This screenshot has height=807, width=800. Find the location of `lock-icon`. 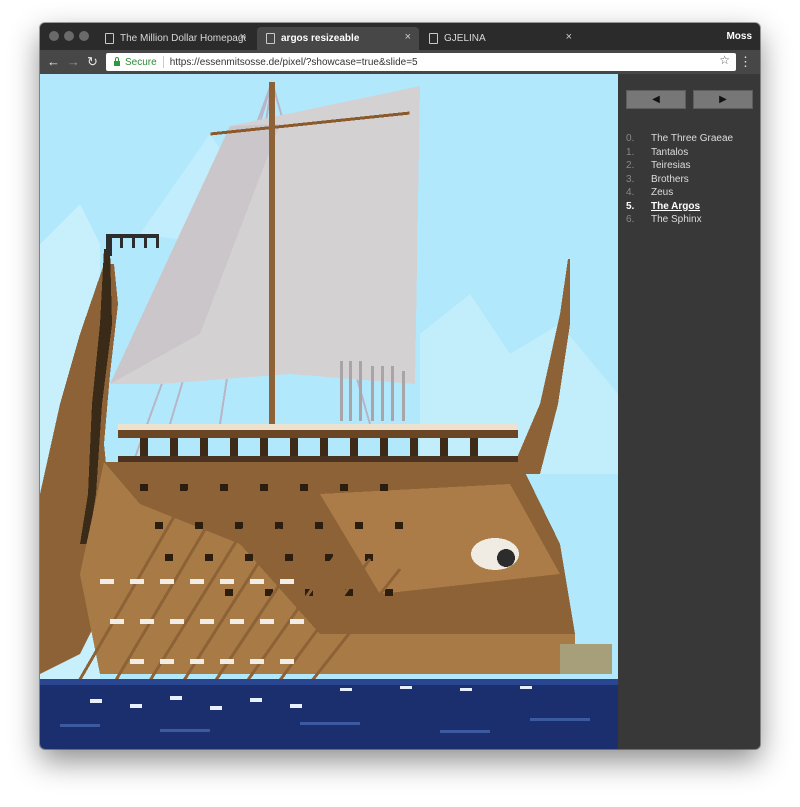

lock-icon is located at coordinates (117, 61).